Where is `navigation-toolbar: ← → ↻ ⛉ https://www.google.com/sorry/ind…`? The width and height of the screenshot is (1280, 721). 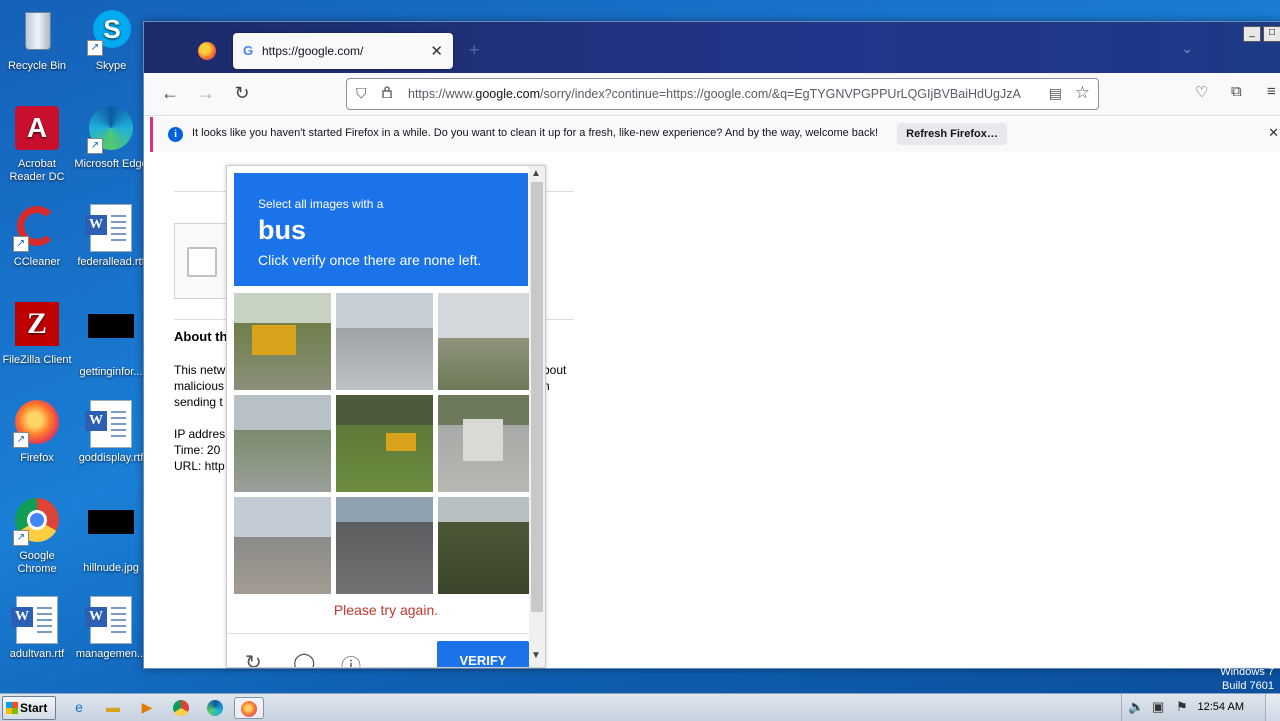
navigation-toolbar: ← → ↻ ⛉ https://www.google.com/sorry/ind… is located at coordinates (712, 94).